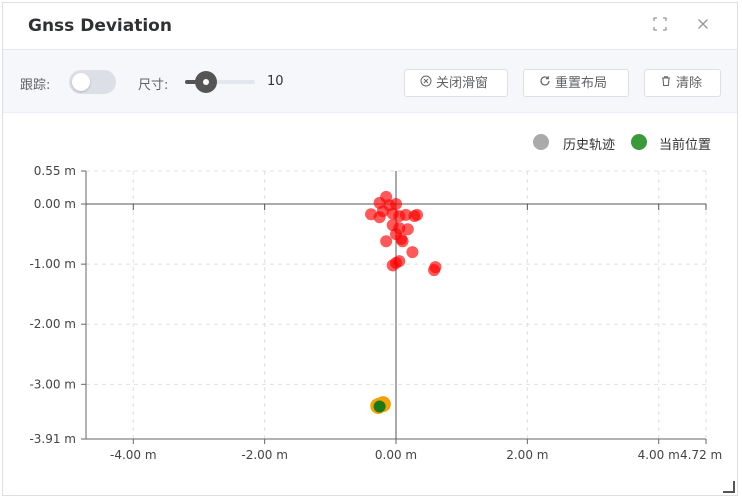  What do you see at coordinates (370, 81) in the screenshot?
I see `toolbar: 跟踪: 尺寸: 10 关闭滑窗 重置布局 清除` at bounding box center [370, 81].